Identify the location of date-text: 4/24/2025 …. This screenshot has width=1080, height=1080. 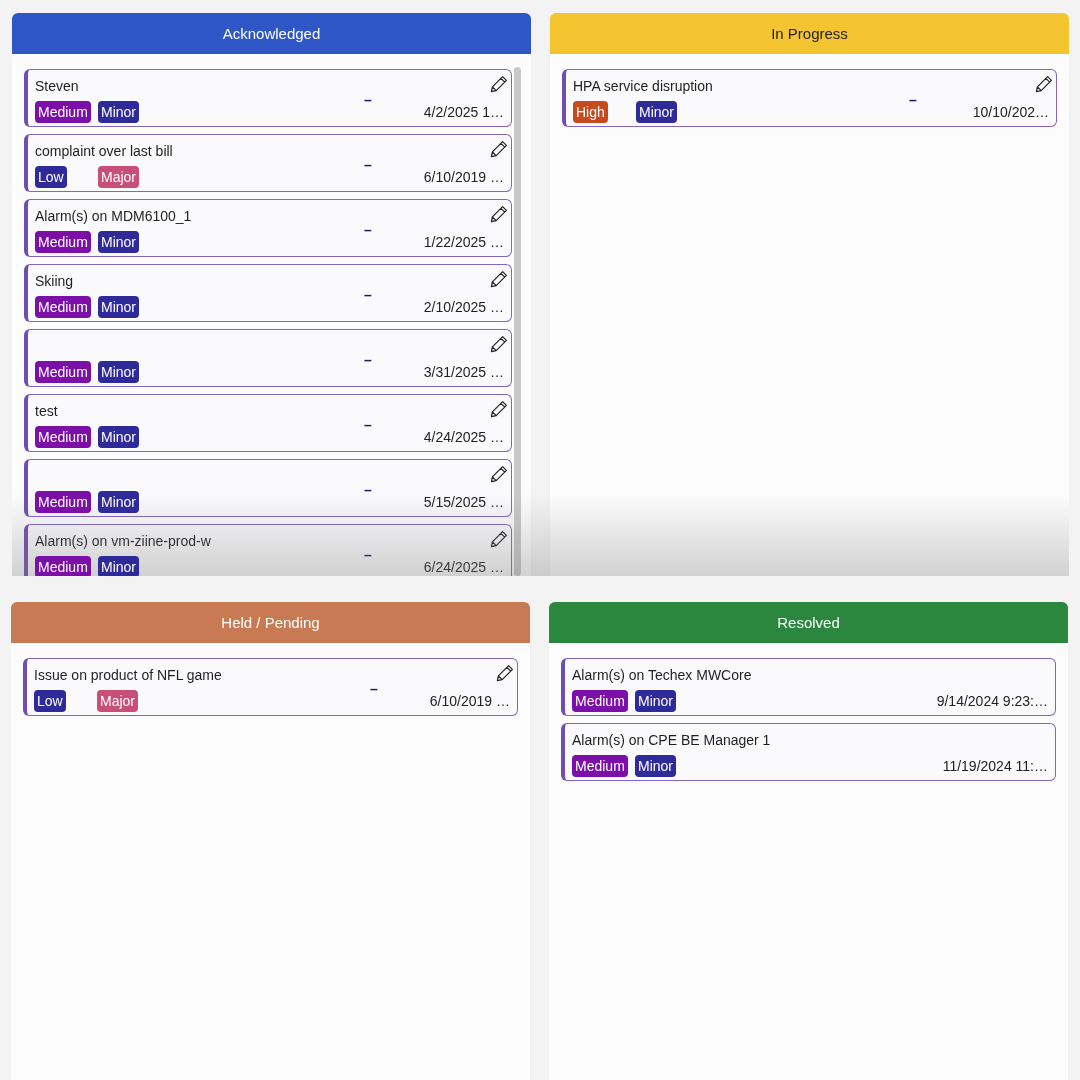
(463, 437).